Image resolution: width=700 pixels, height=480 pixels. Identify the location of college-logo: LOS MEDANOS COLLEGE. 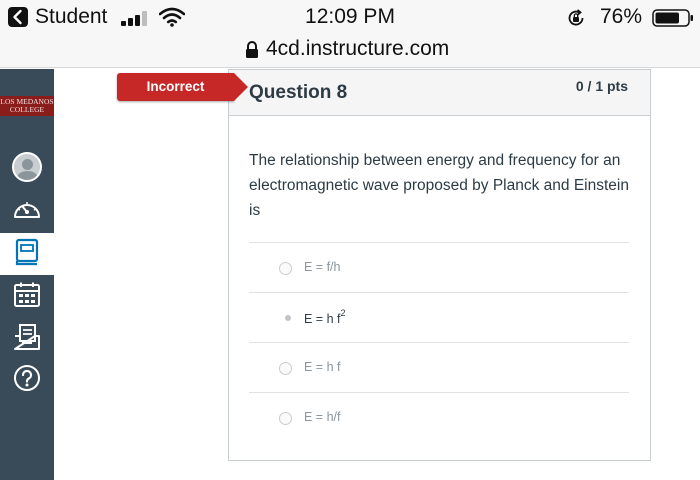
(27, 106).